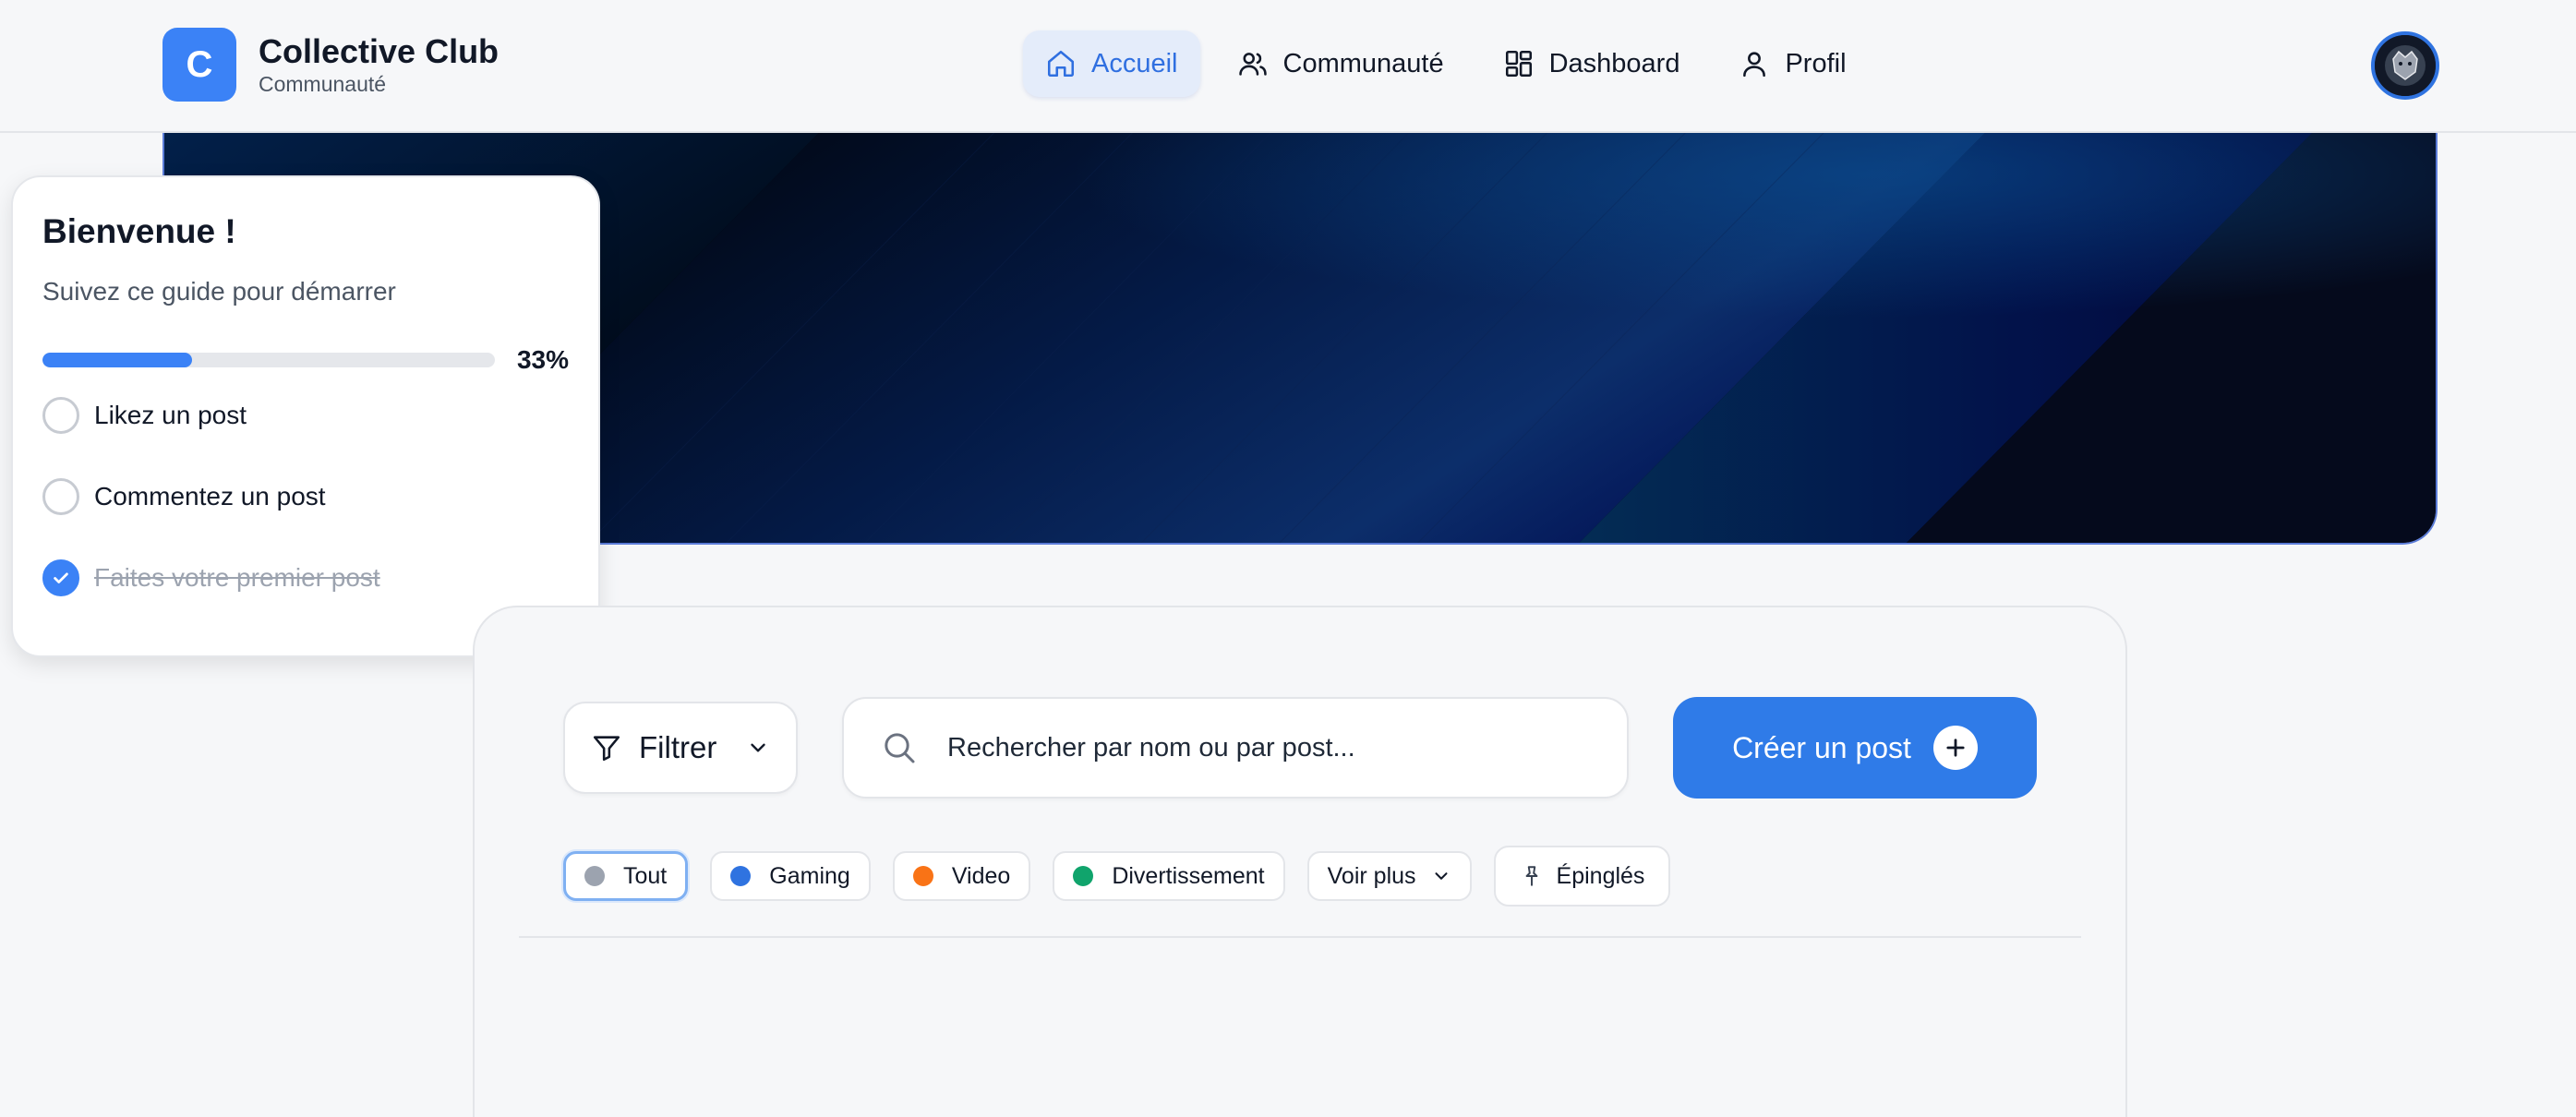 The width and height of the screenshot is (2576, 1117). I want to click on create-post-button: Créer un post, so click(1855, 748).